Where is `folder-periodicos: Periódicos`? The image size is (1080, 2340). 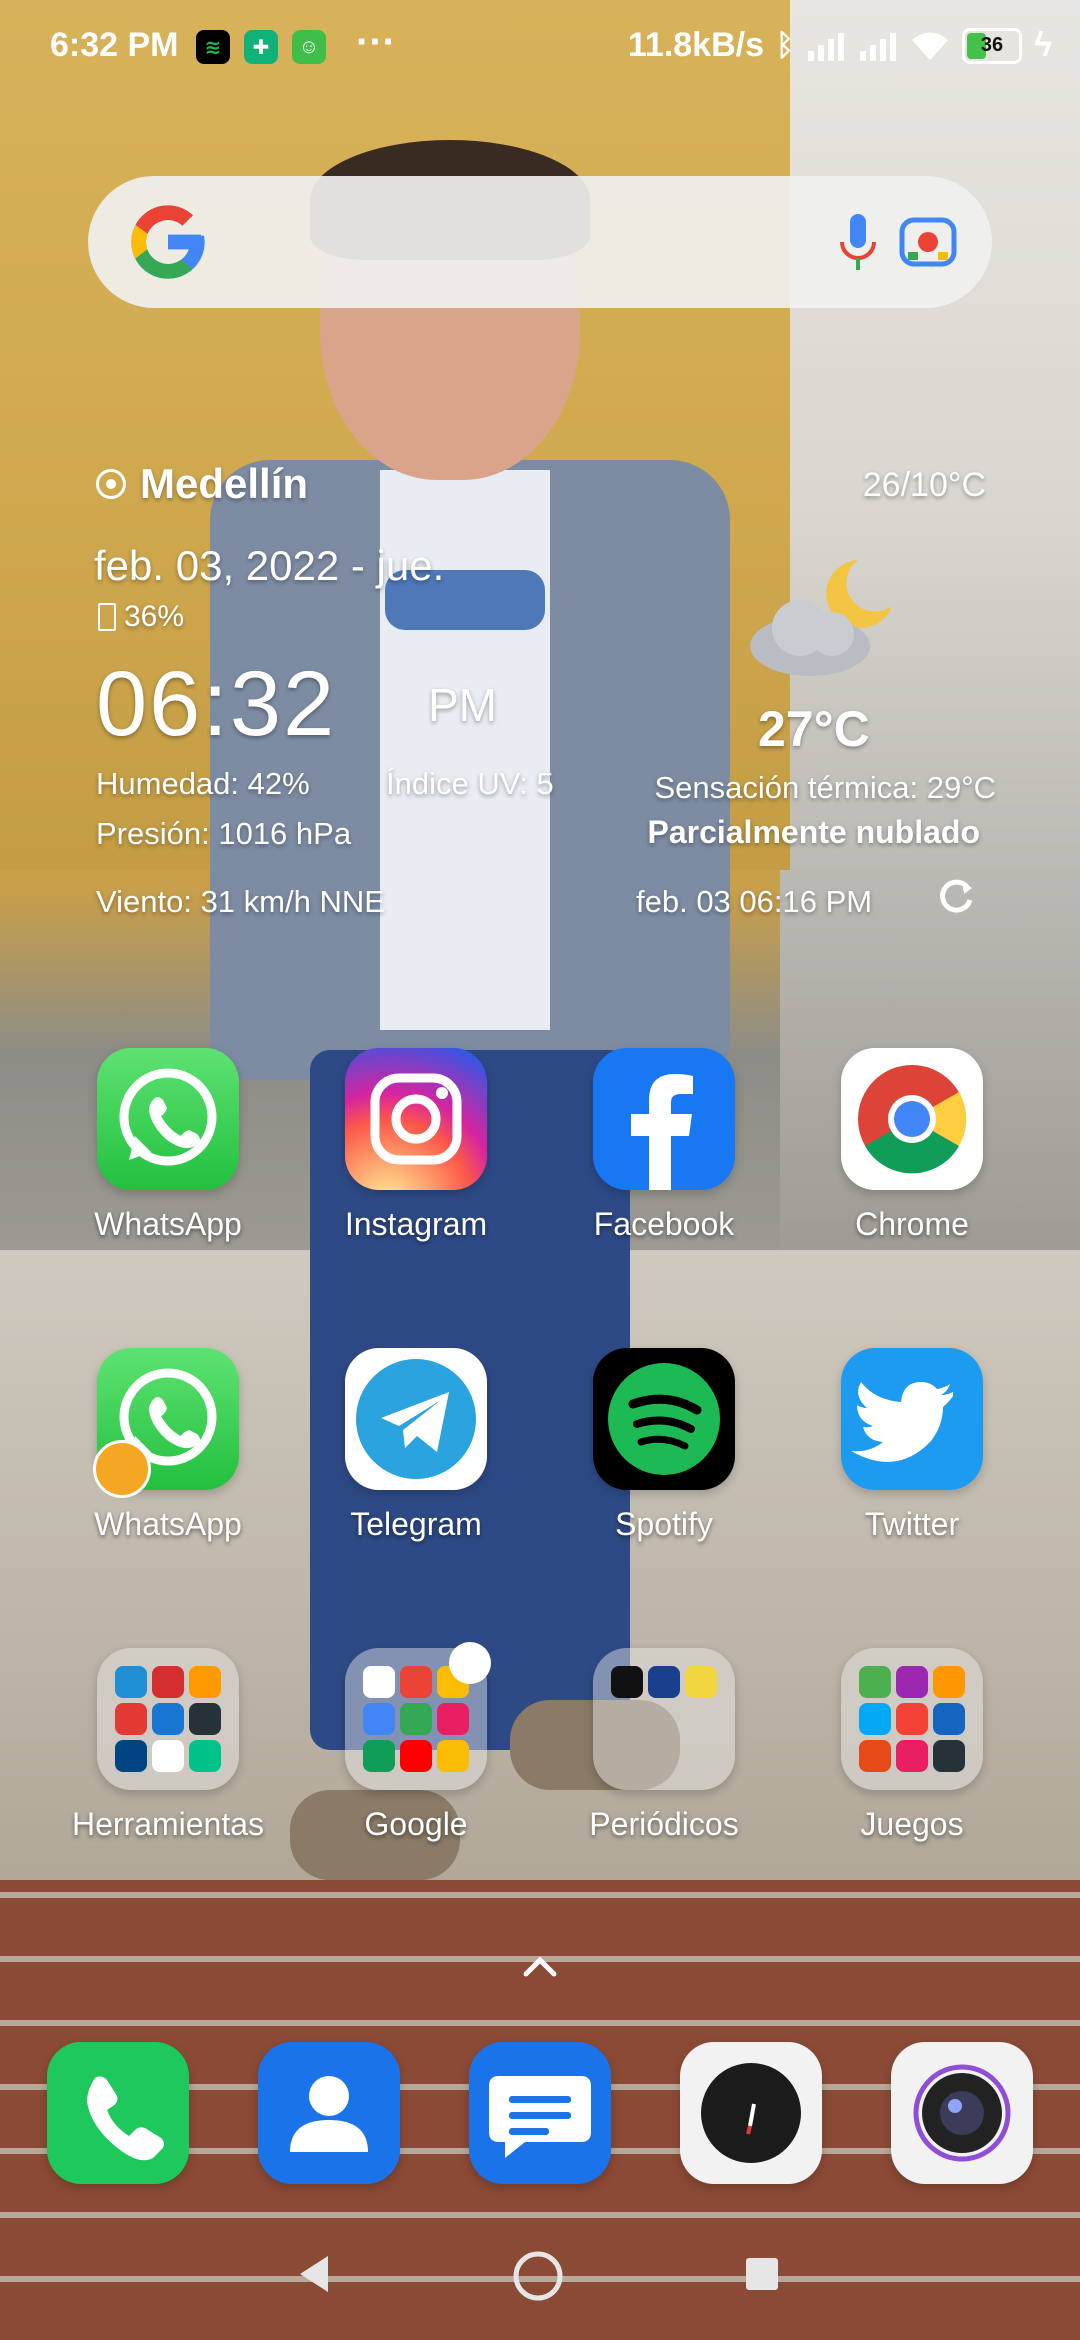
folder-periodicos: Periódicos is located at coordinates (664, 1745).